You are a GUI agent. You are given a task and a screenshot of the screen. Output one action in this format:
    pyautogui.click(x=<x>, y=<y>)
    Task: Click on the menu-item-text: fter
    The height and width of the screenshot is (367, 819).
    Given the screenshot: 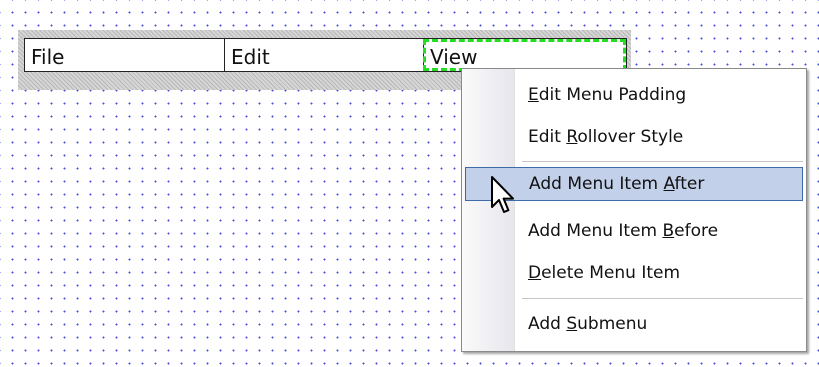 What is the action you would take?
    pyautogui.click(x=689, y=184)
    